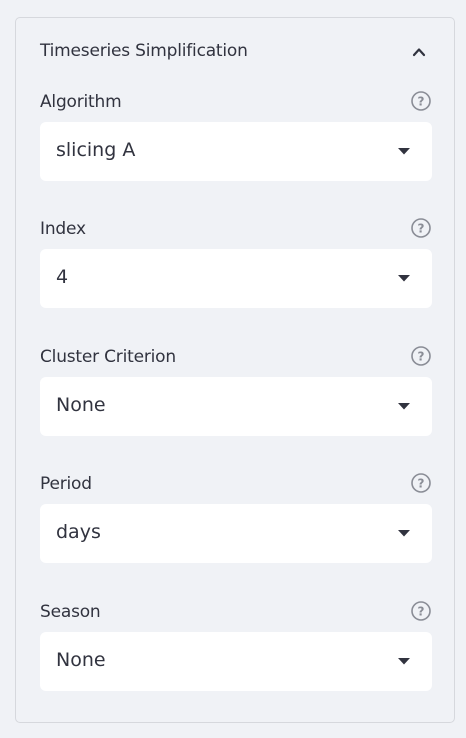  What do you see at coordinates (78, 532) in the screenshot?
I see `period-selected-value: days` at bounding box center [78, 532].